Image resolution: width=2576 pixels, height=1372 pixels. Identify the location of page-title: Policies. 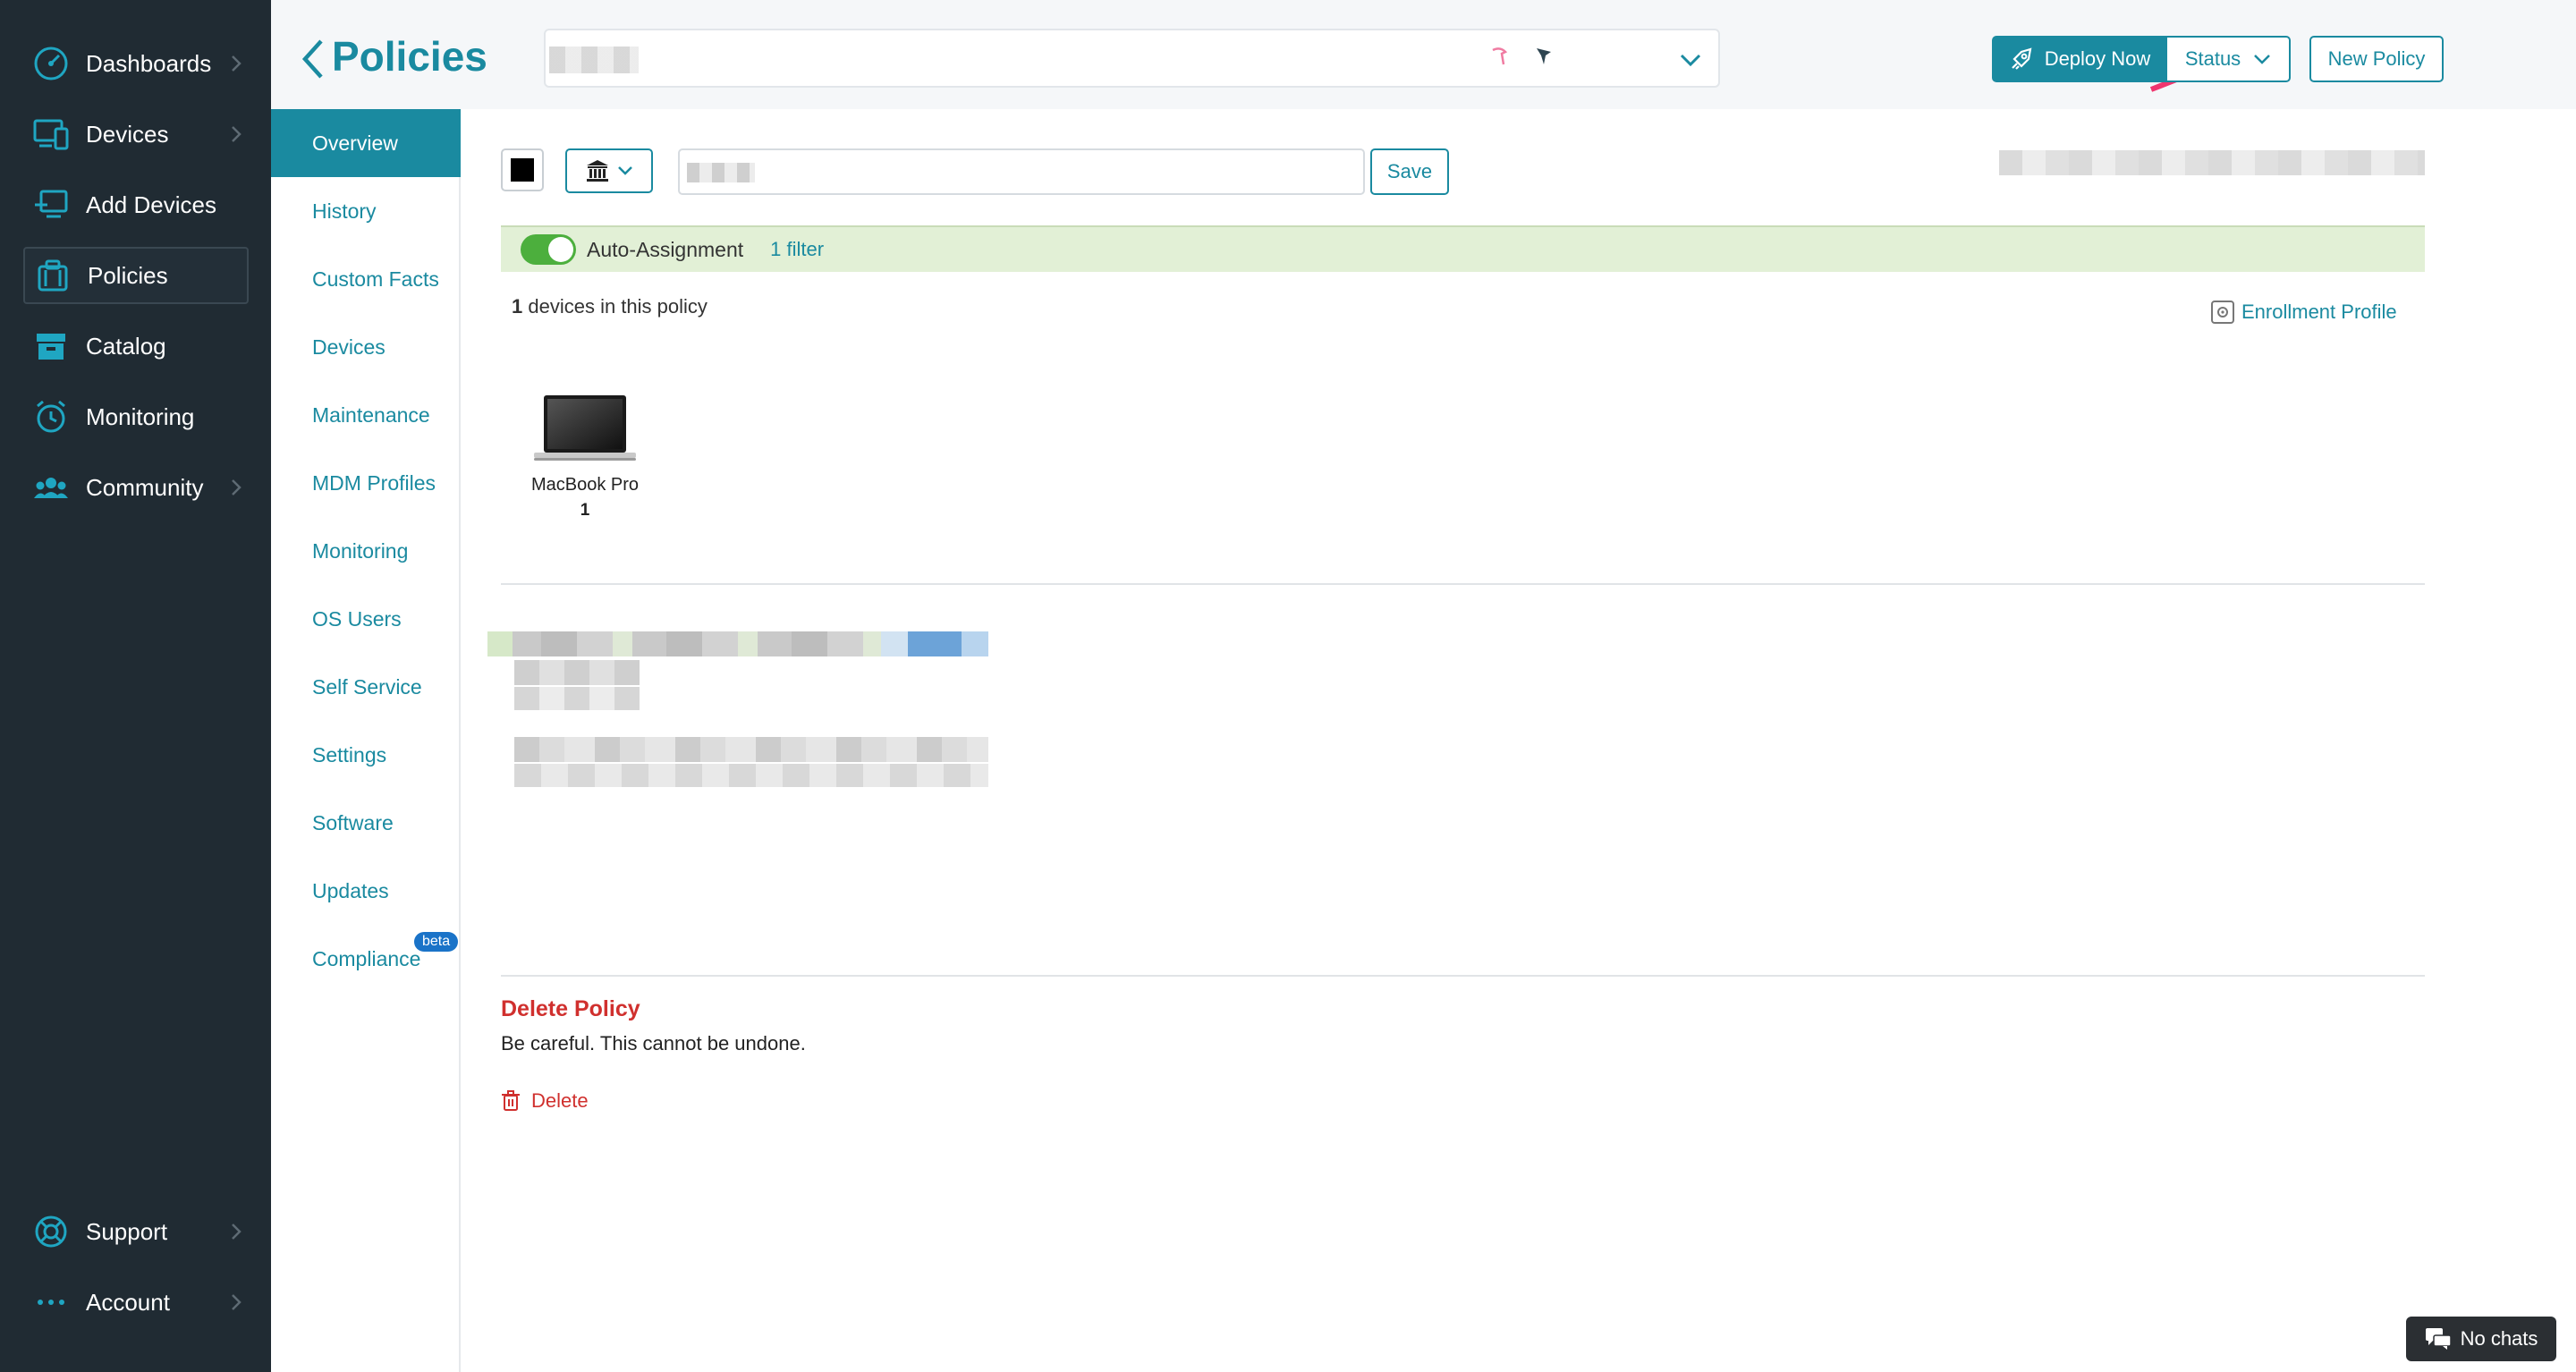
(409, 57).